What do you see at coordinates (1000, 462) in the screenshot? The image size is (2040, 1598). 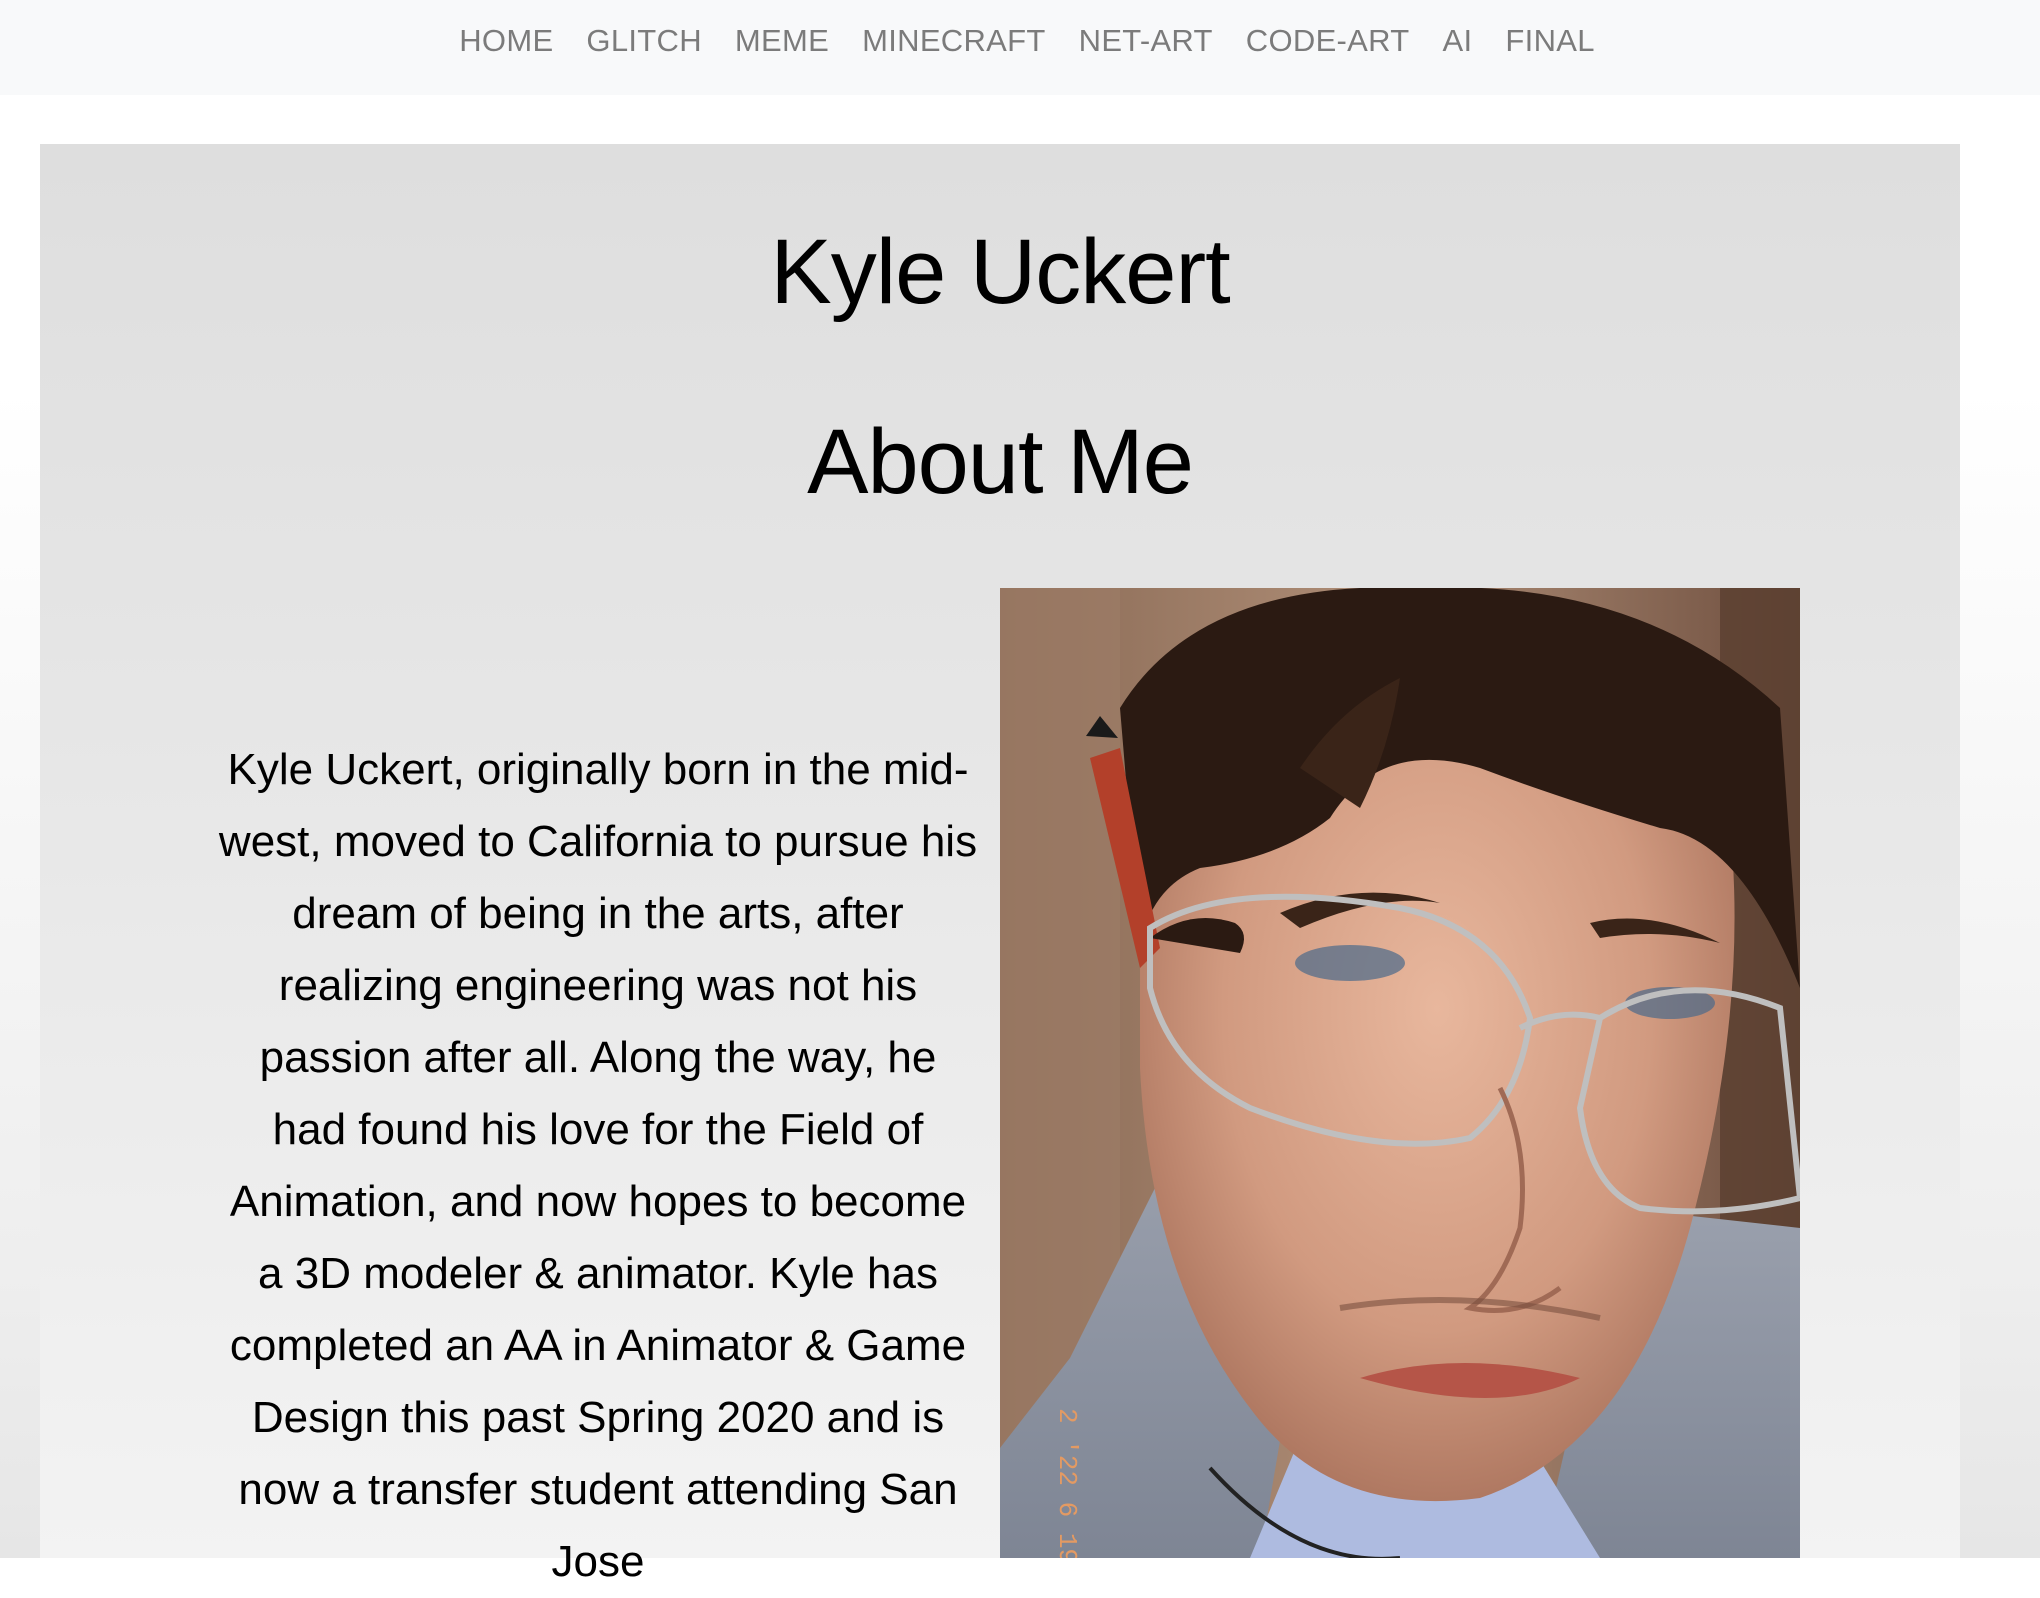 I see `about-me-heading: About Me` at bounding box center [1000, 462].